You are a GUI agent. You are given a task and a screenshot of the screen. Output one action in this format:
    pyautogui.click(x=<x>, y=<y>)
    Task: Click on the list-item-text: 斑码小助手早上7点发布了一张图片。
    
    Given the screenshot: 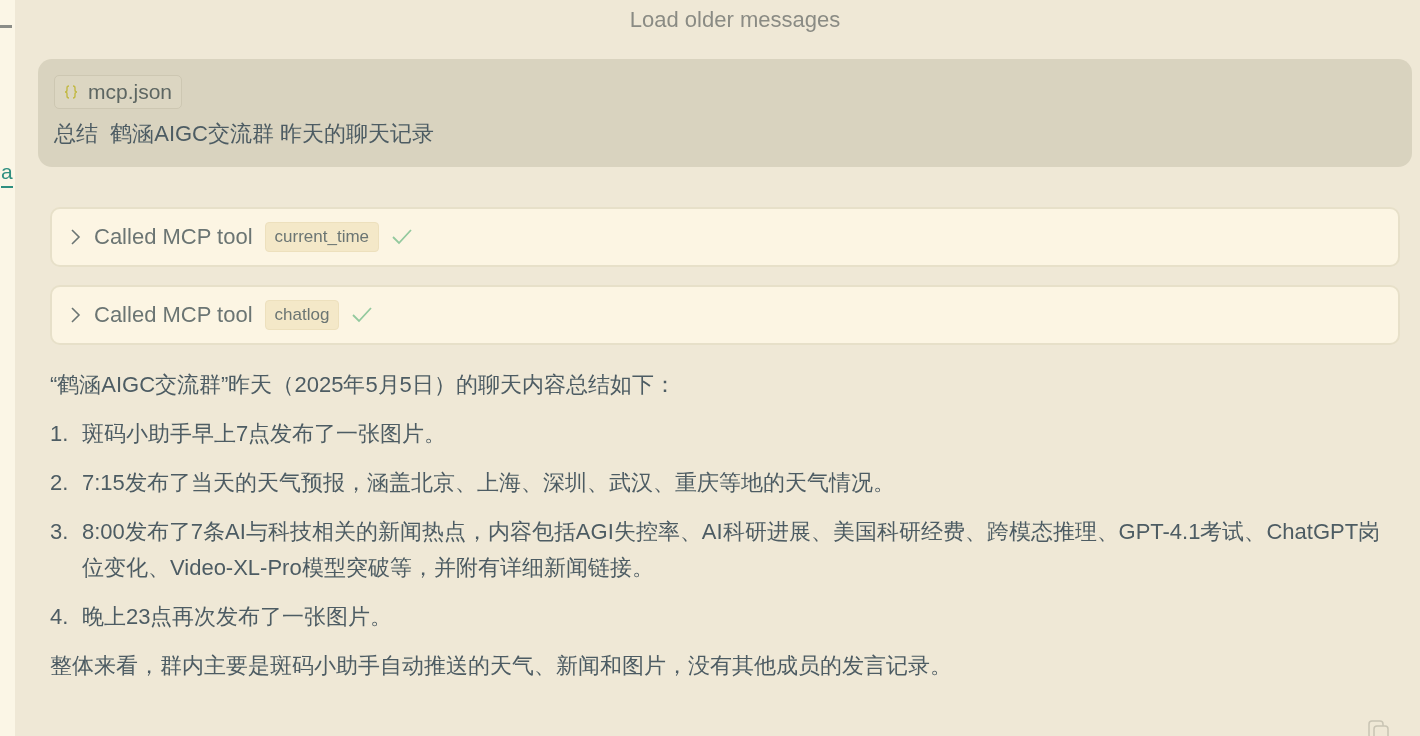 What is the action you would take?
    pyautogui.click(x=264, y=434)
    